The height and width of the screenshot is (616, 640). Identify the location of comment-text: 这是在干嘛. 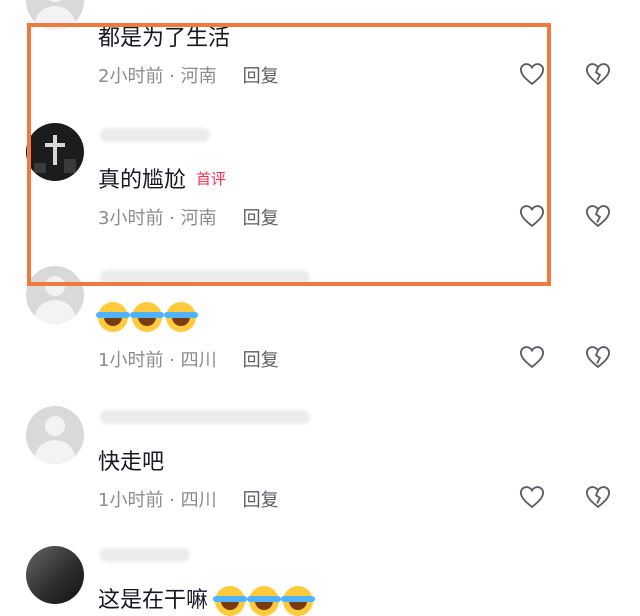
(207, 599).